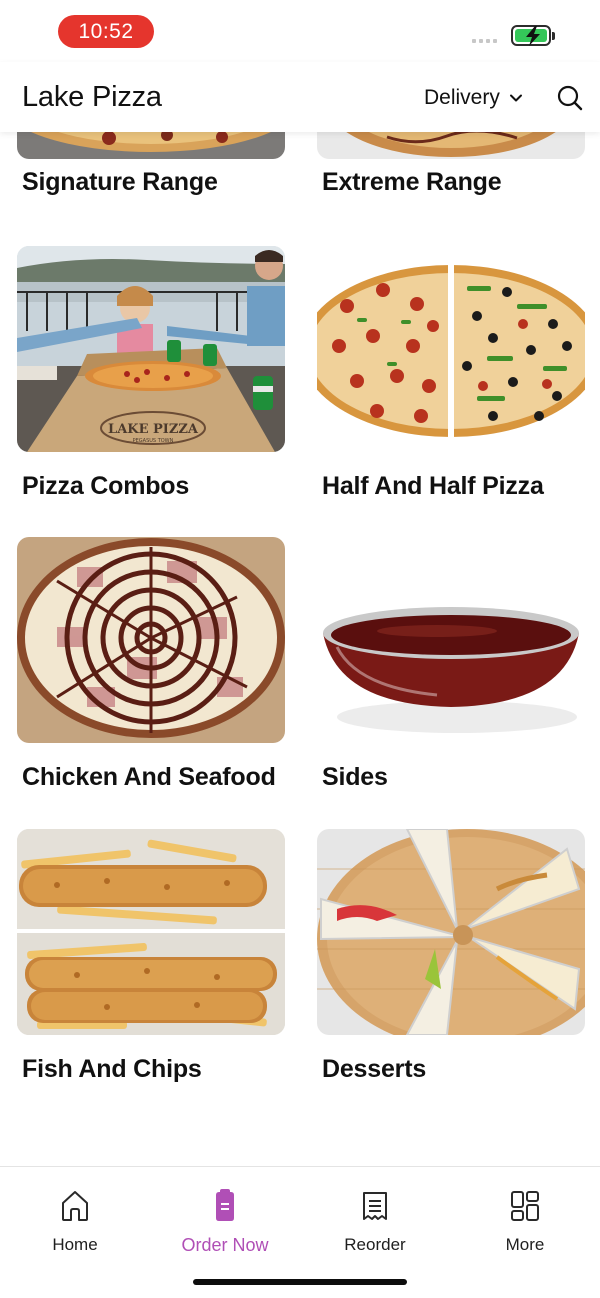 Image resolution: width=600 pixels, height=1298 pixels. Describe the element at coordinates (300, 97) in the screenshot. I see `app-header: Lake Pizza Delivery` at that location.